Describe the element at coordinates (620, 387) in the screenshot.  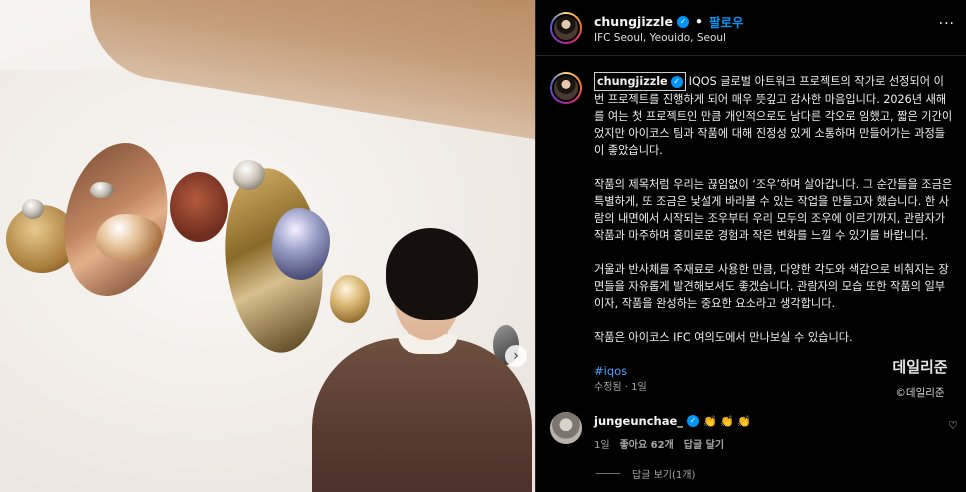
I see `caption-meta: 수정됨 · 1일` at that location.